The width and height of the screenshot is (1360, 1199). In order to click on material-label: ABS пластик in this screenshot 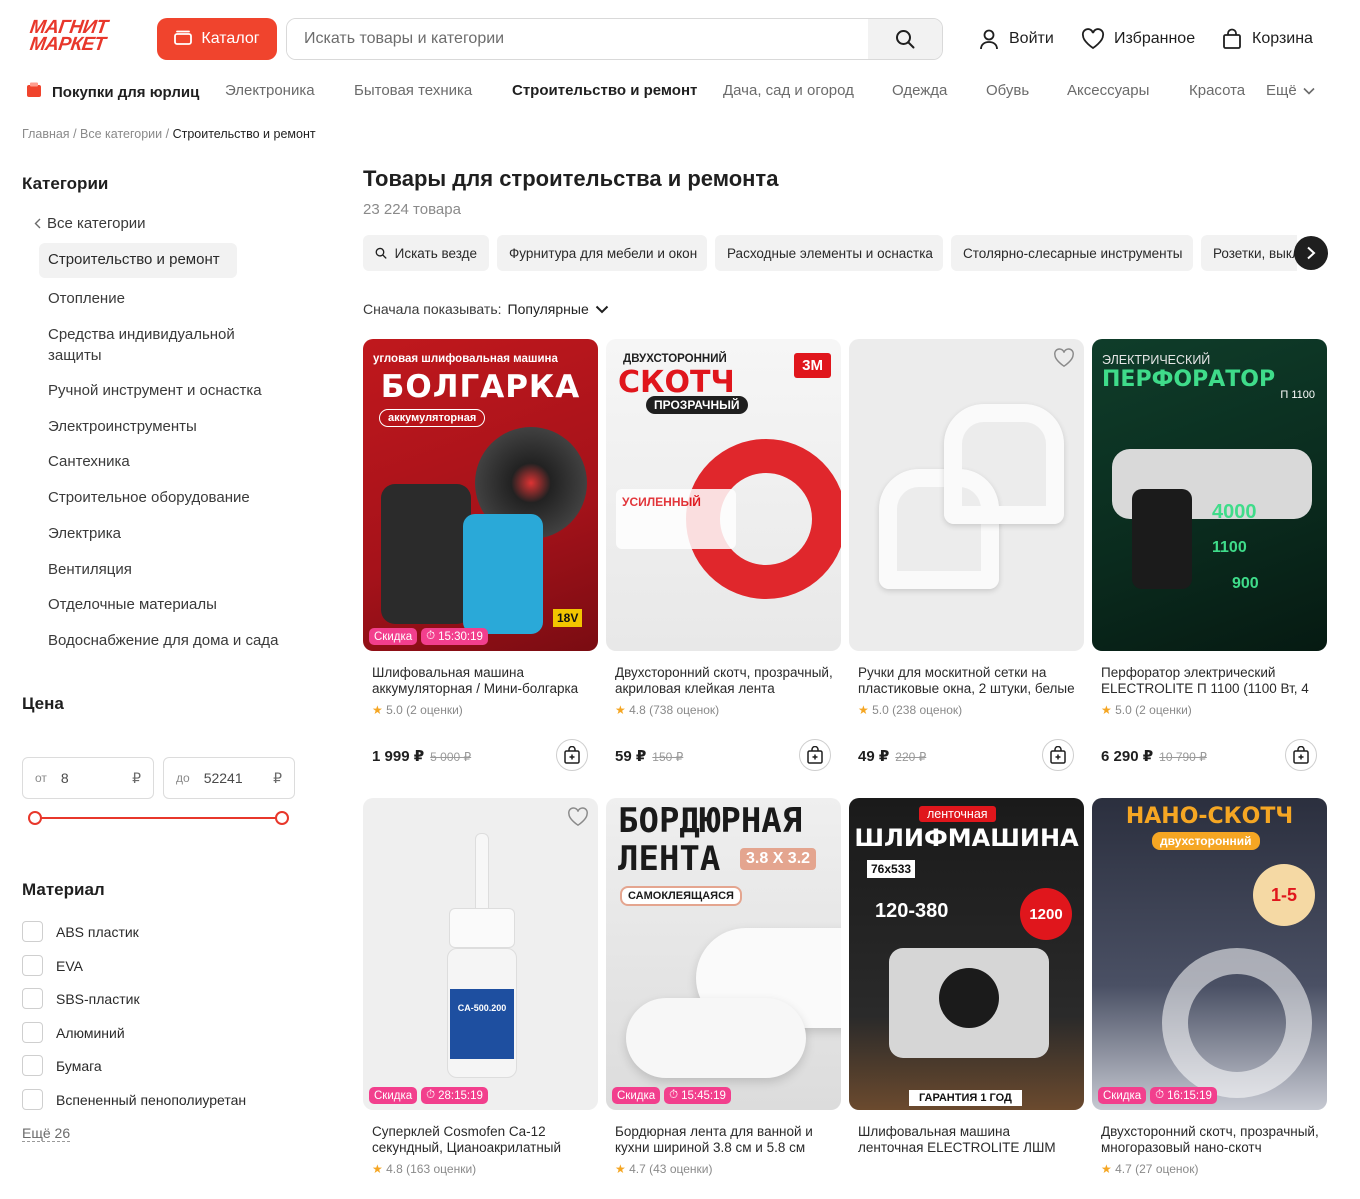, I will do `click(97, 931)`.